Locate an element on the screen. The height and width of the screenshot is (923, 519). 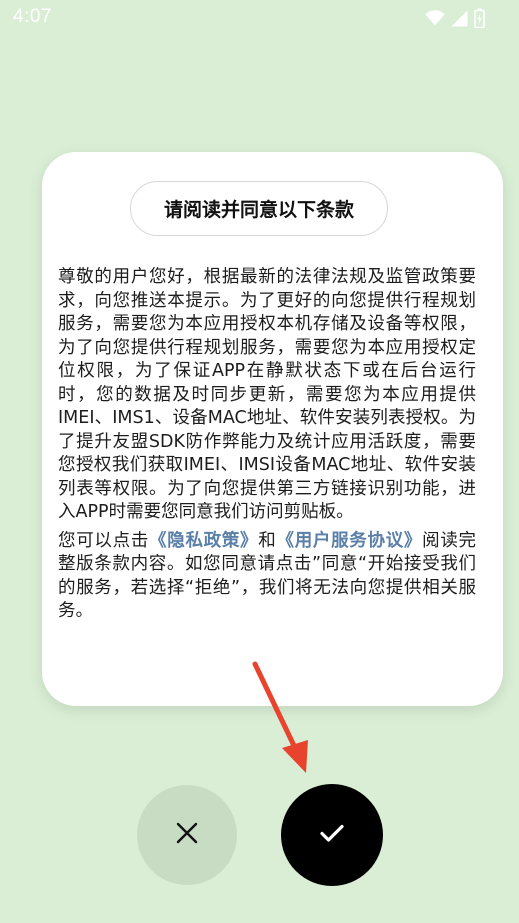
dialog-title: 请阅读并同意以下条款 is located at coordinates (259, 208).